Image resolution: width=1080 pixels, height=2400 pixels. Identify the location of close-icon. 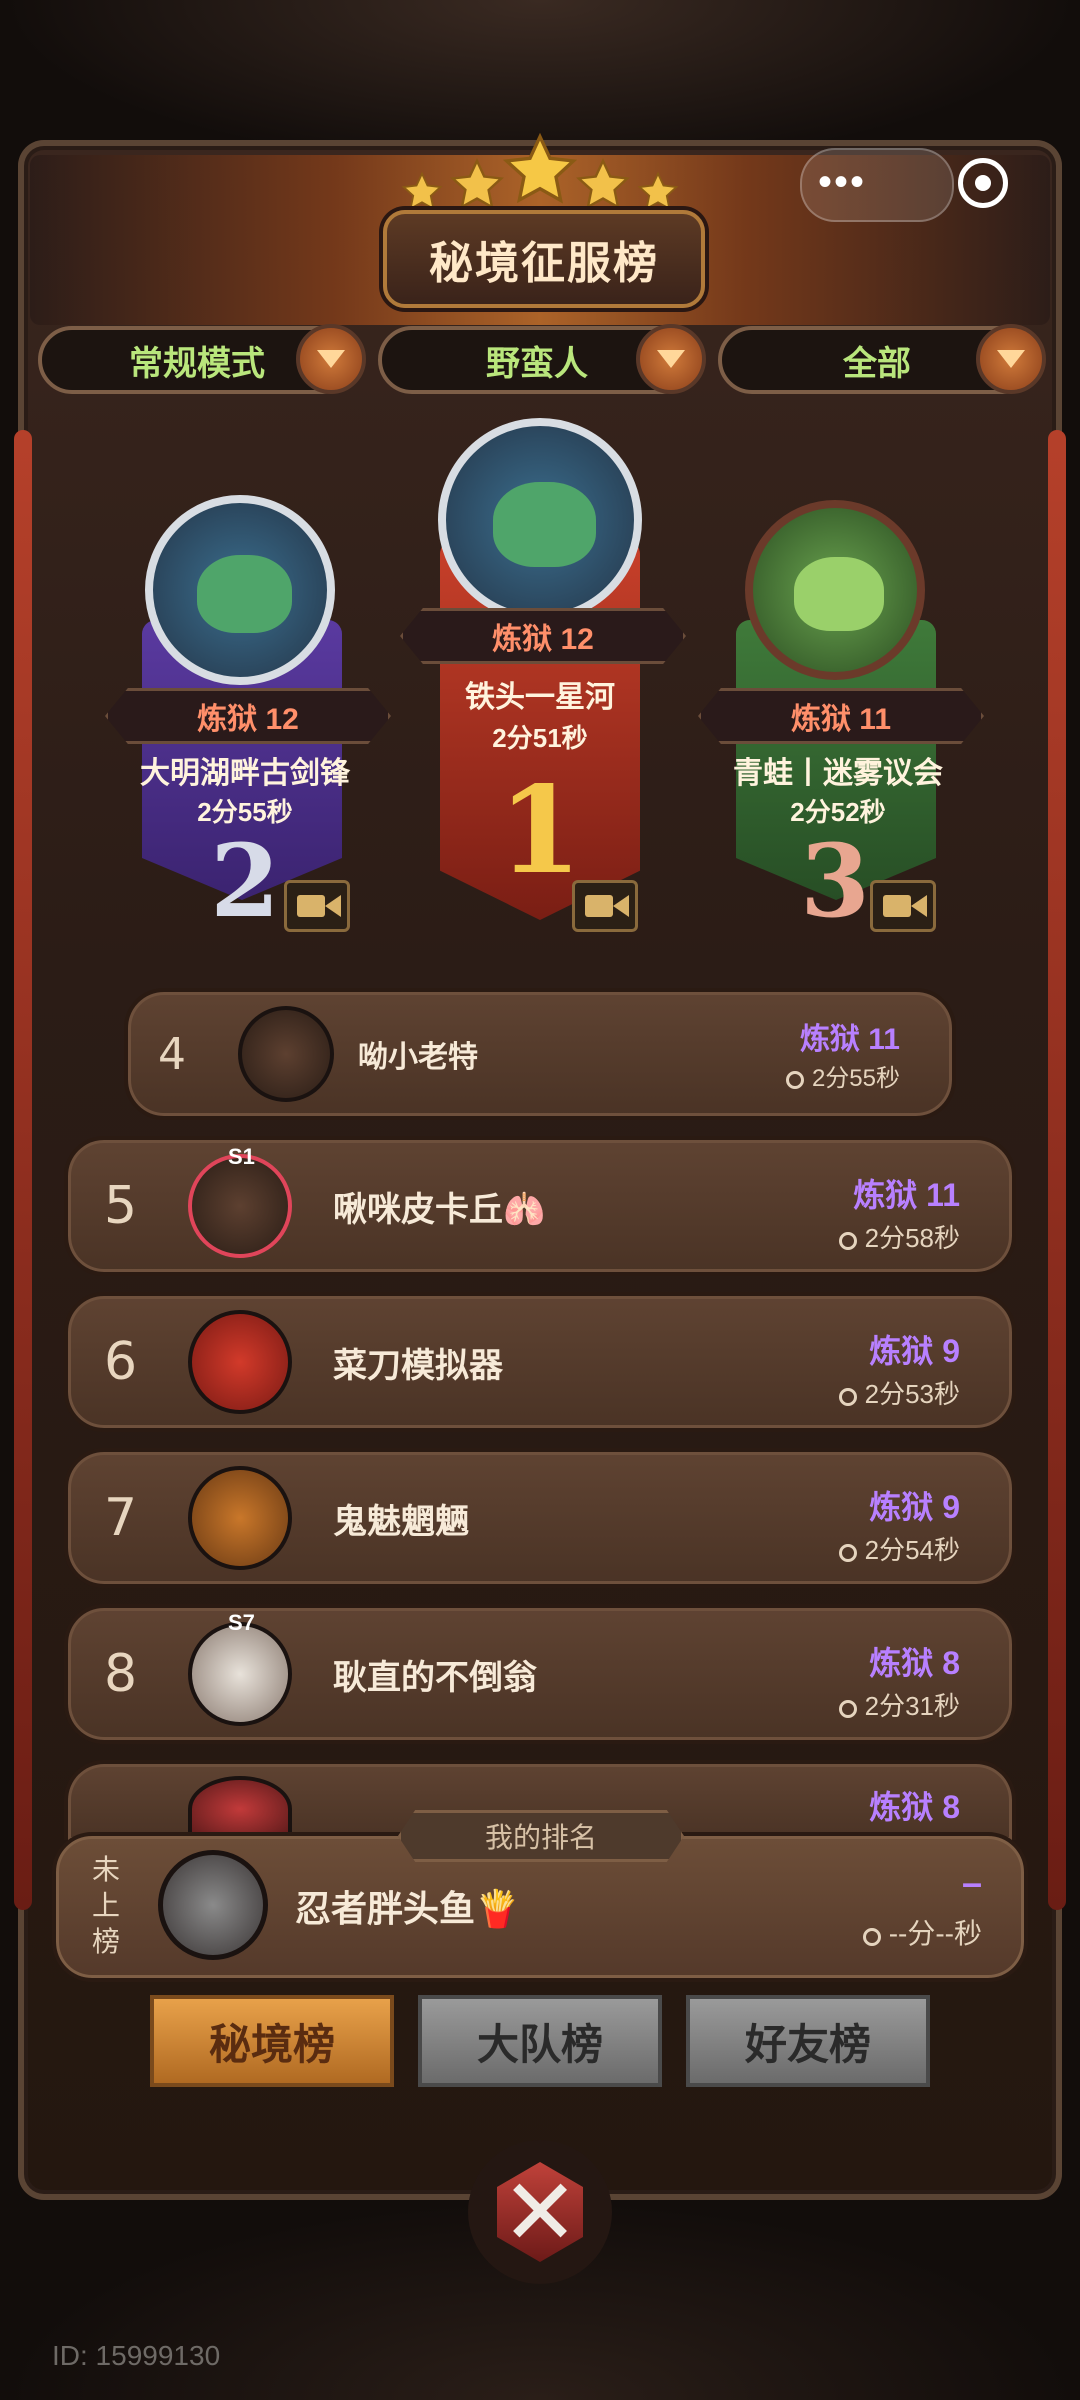
(983, 183).